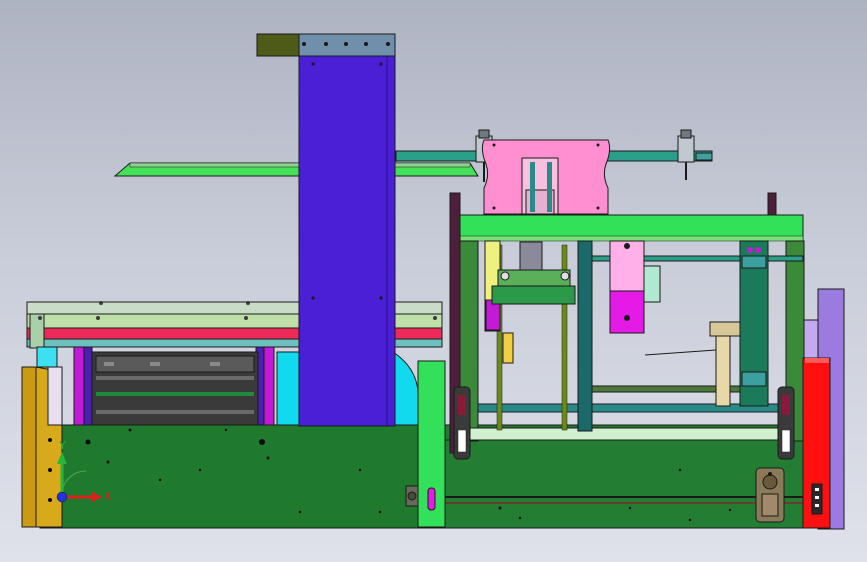 This screenshot has width=867, height=562. Describe the element at coordinates (786, 423) in the screenshot. I see `wheel-right` at that location.